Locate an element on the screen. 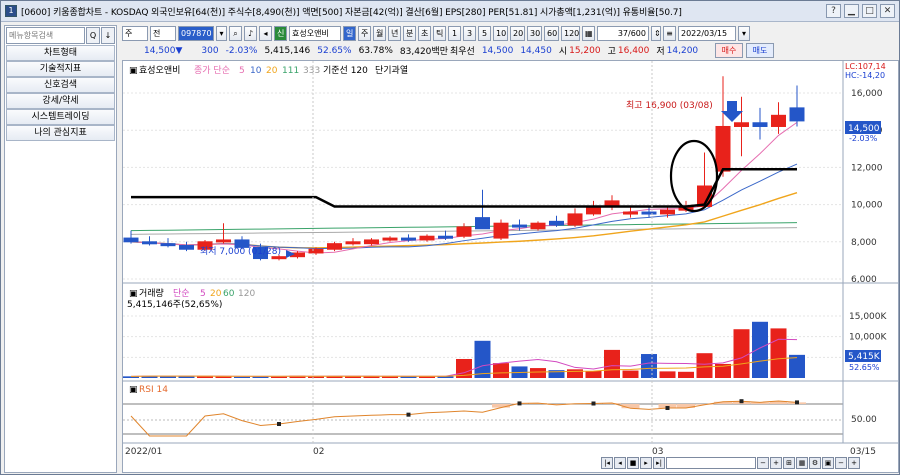 This screenshot has height=475, width=900. legend-ma5: 5 is located at coordinates (242, 71).